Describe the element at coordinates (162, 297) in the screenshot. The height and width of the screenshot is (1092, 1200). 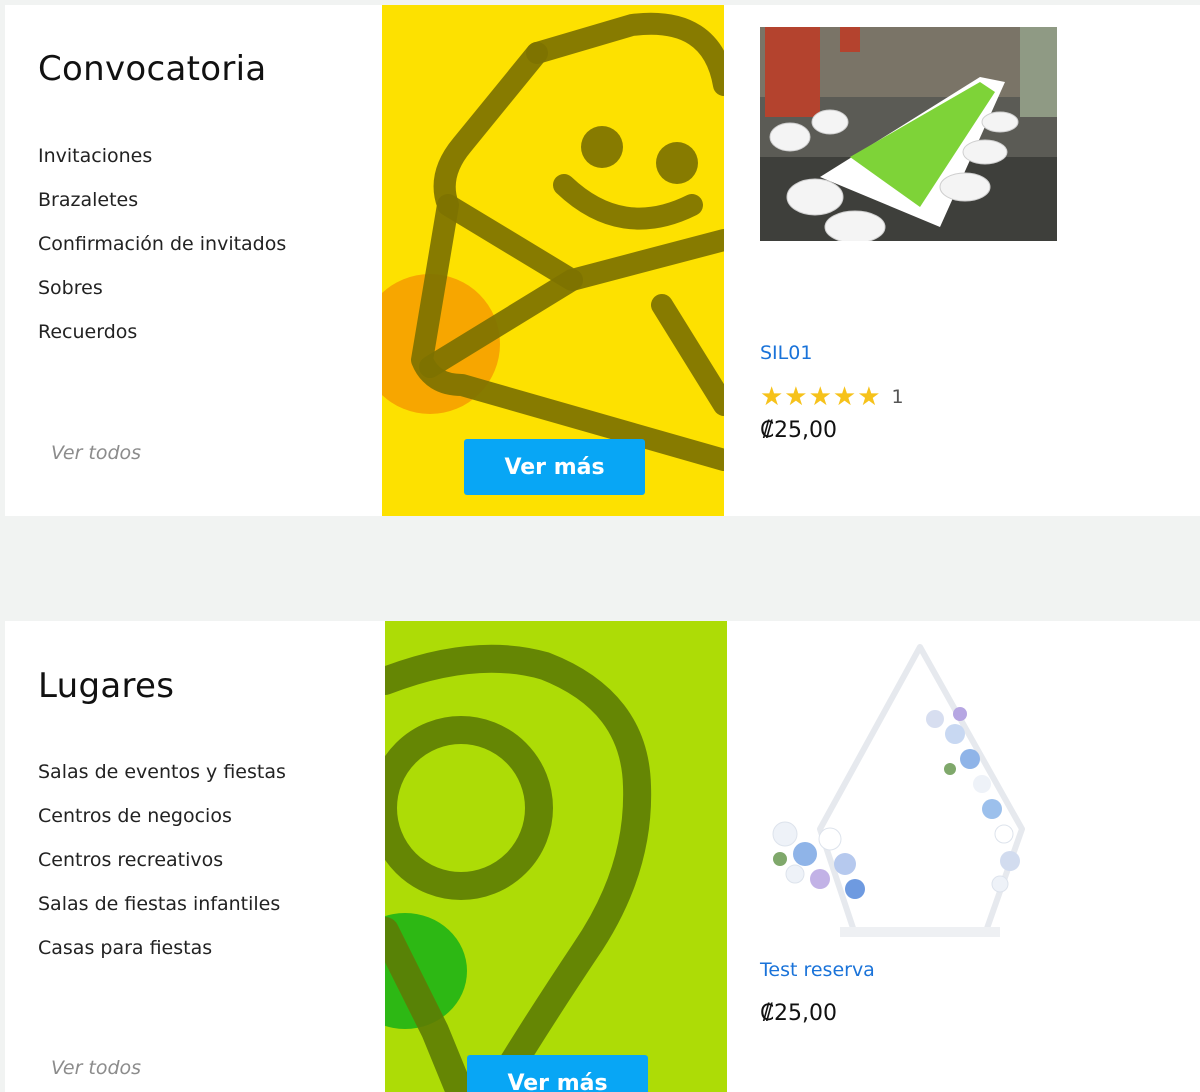
I see `category-link-sobres: Sobres` at that location.